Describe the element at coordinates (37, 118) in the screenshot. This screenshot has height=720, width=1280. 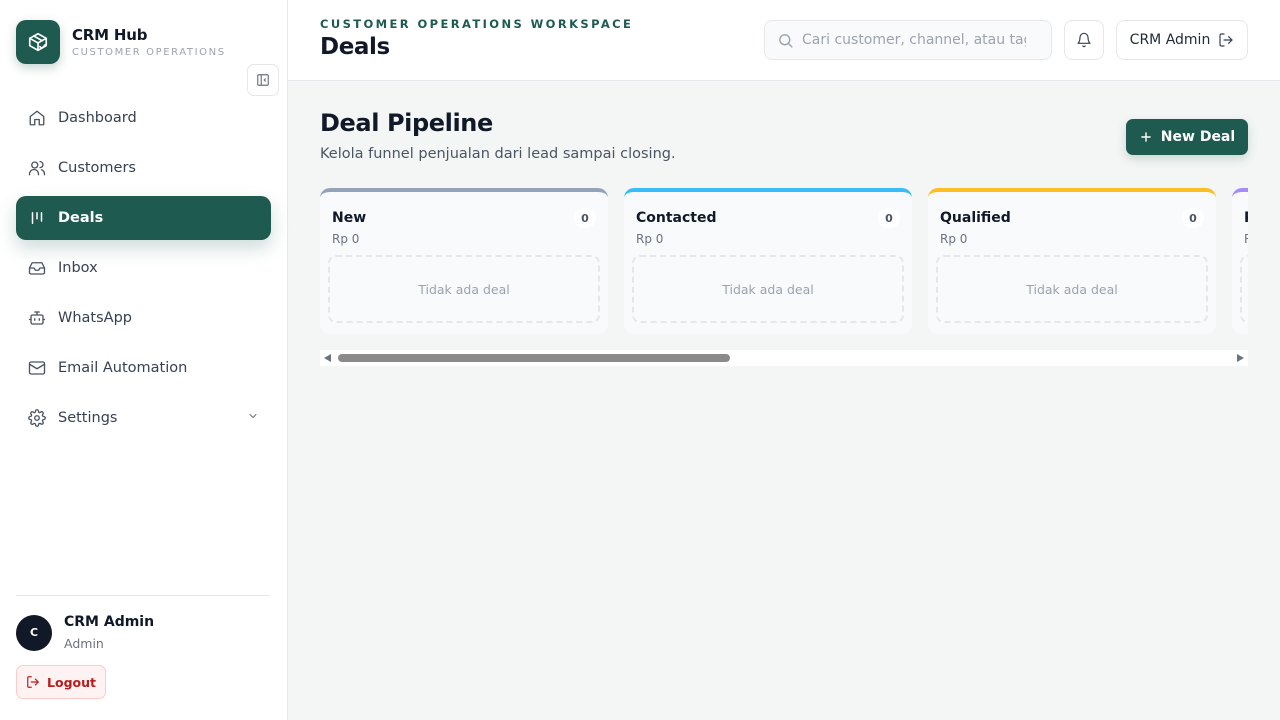
I see `home-icon` at that location.